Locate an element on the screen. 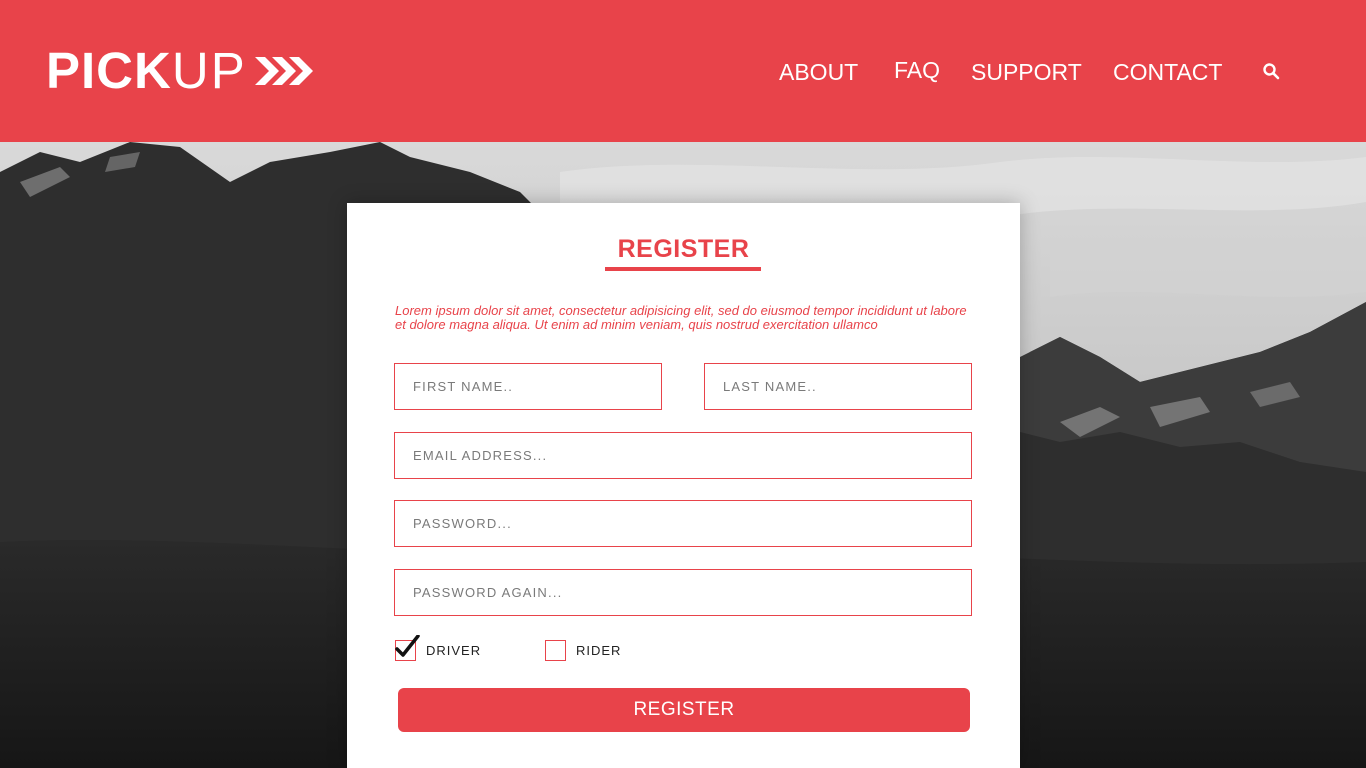 Image resolution: width=1366 pixels, height=768 pixels. nav-contact: CONTACT is located at coordinates (1167, 72).